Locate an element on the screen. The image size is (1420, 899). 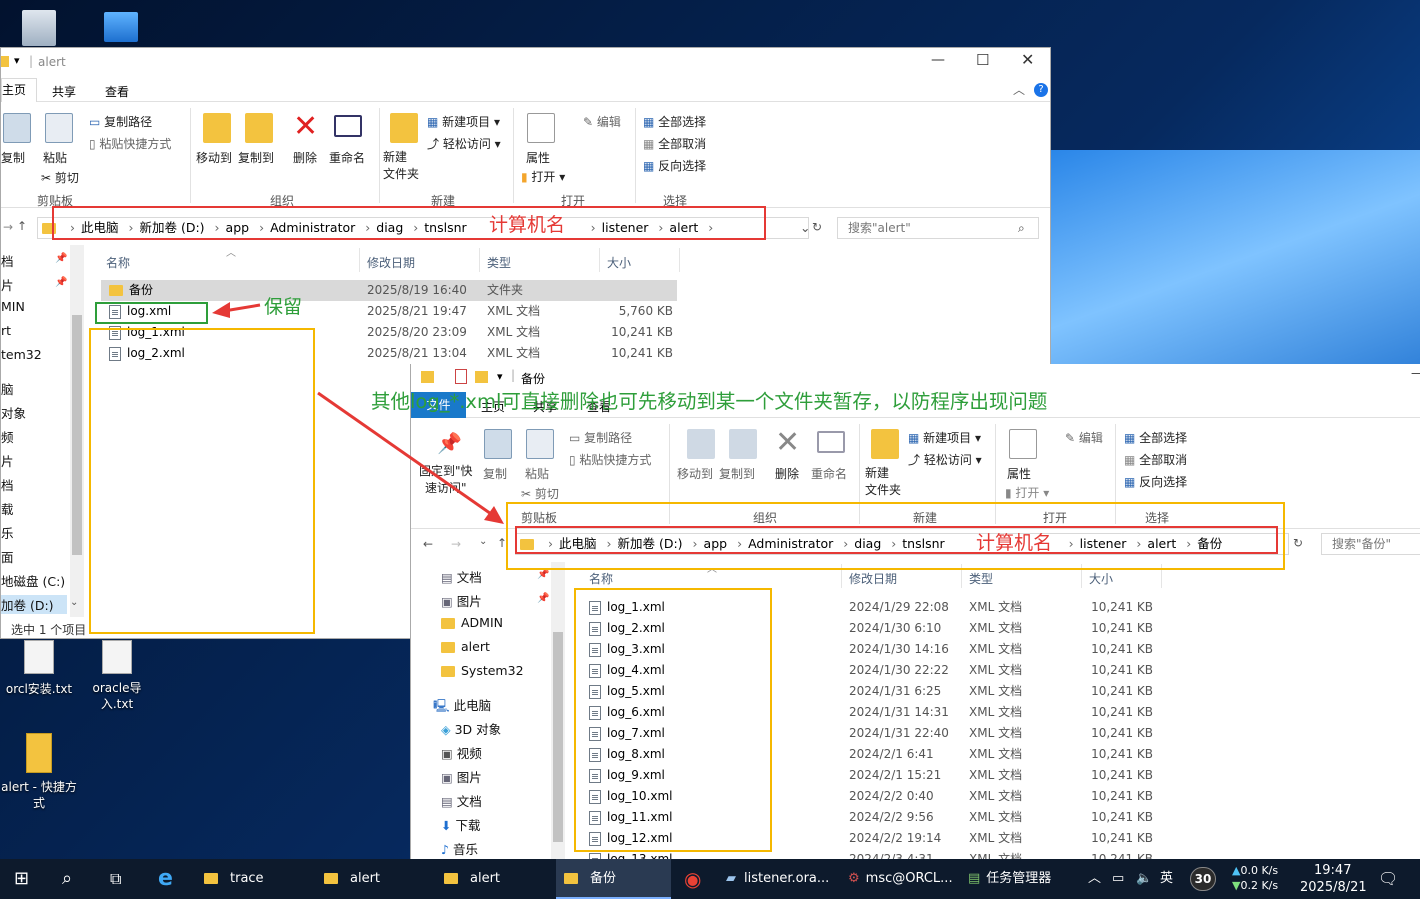
tray-expand-icon: ︿ is located at coordinates (1094, 879).